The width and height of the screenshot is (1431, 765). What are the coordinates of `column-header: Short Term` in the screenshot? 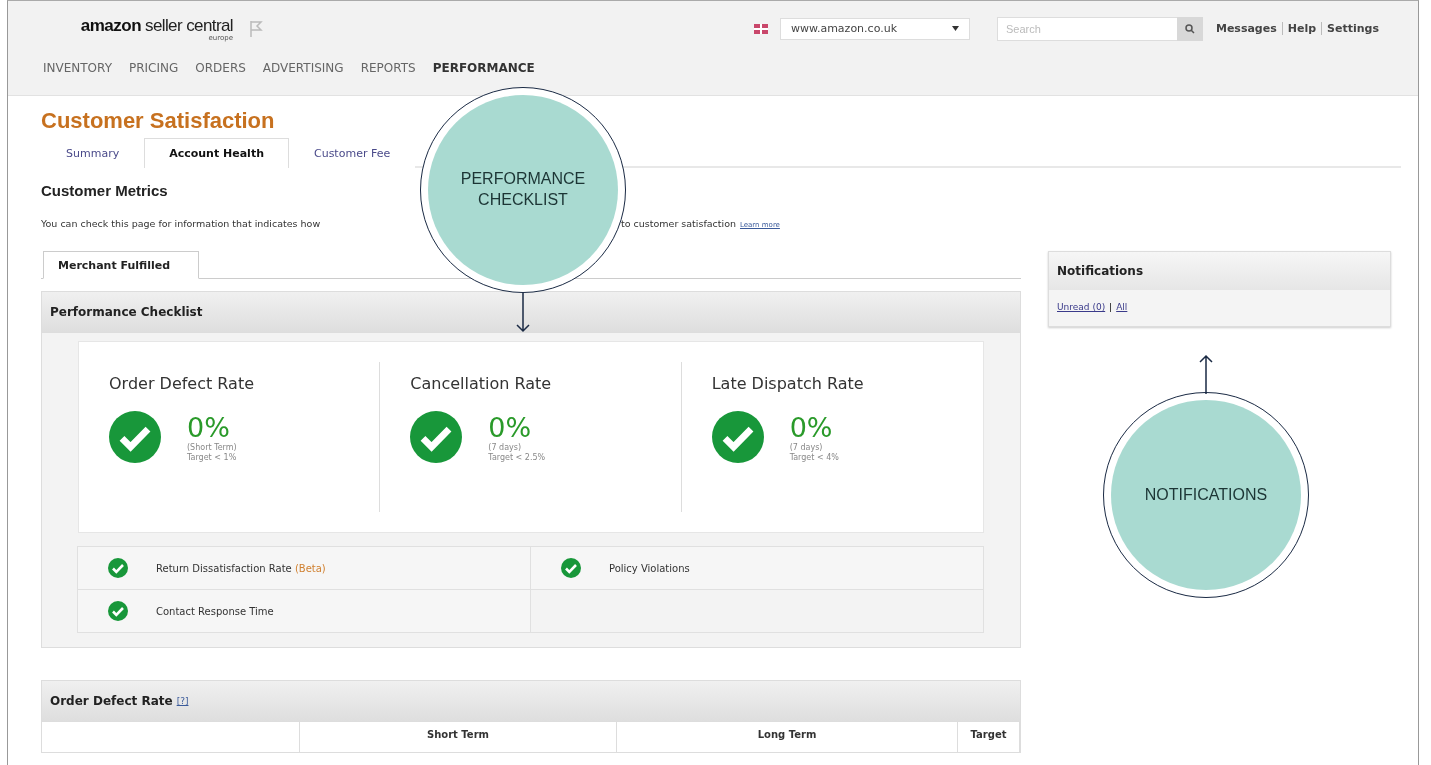 It's located at (458, 737).